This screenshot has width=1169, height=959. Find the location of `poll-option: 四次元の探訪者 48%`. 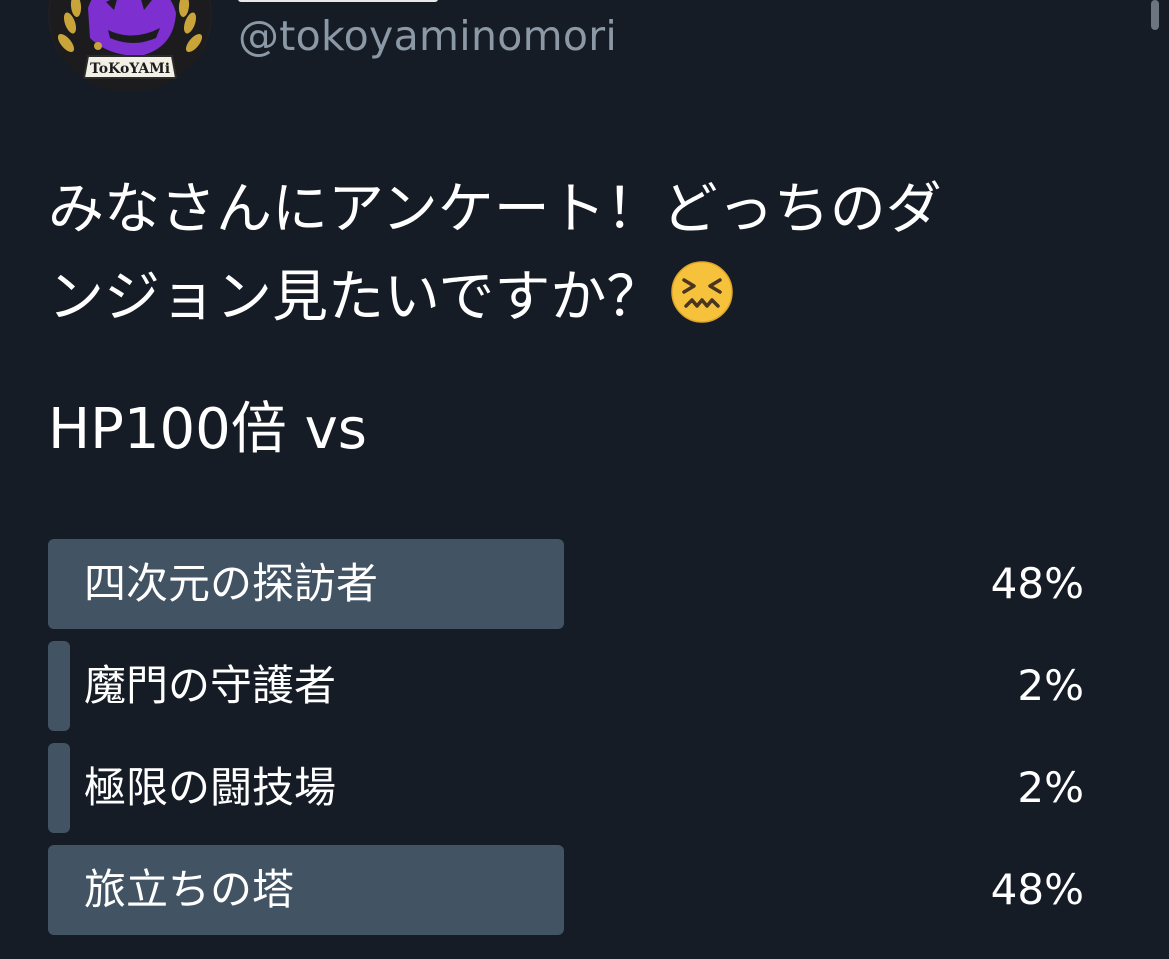

poll-option: 四次元の探訪者 48% is located at coordinates (568, 584).